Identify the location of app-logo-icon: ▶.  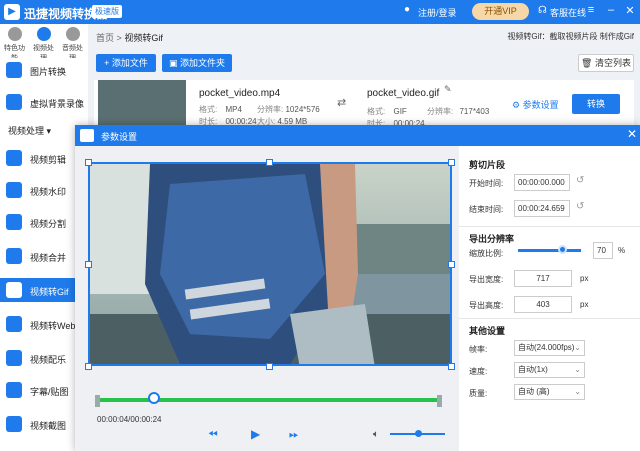
(12, 12).